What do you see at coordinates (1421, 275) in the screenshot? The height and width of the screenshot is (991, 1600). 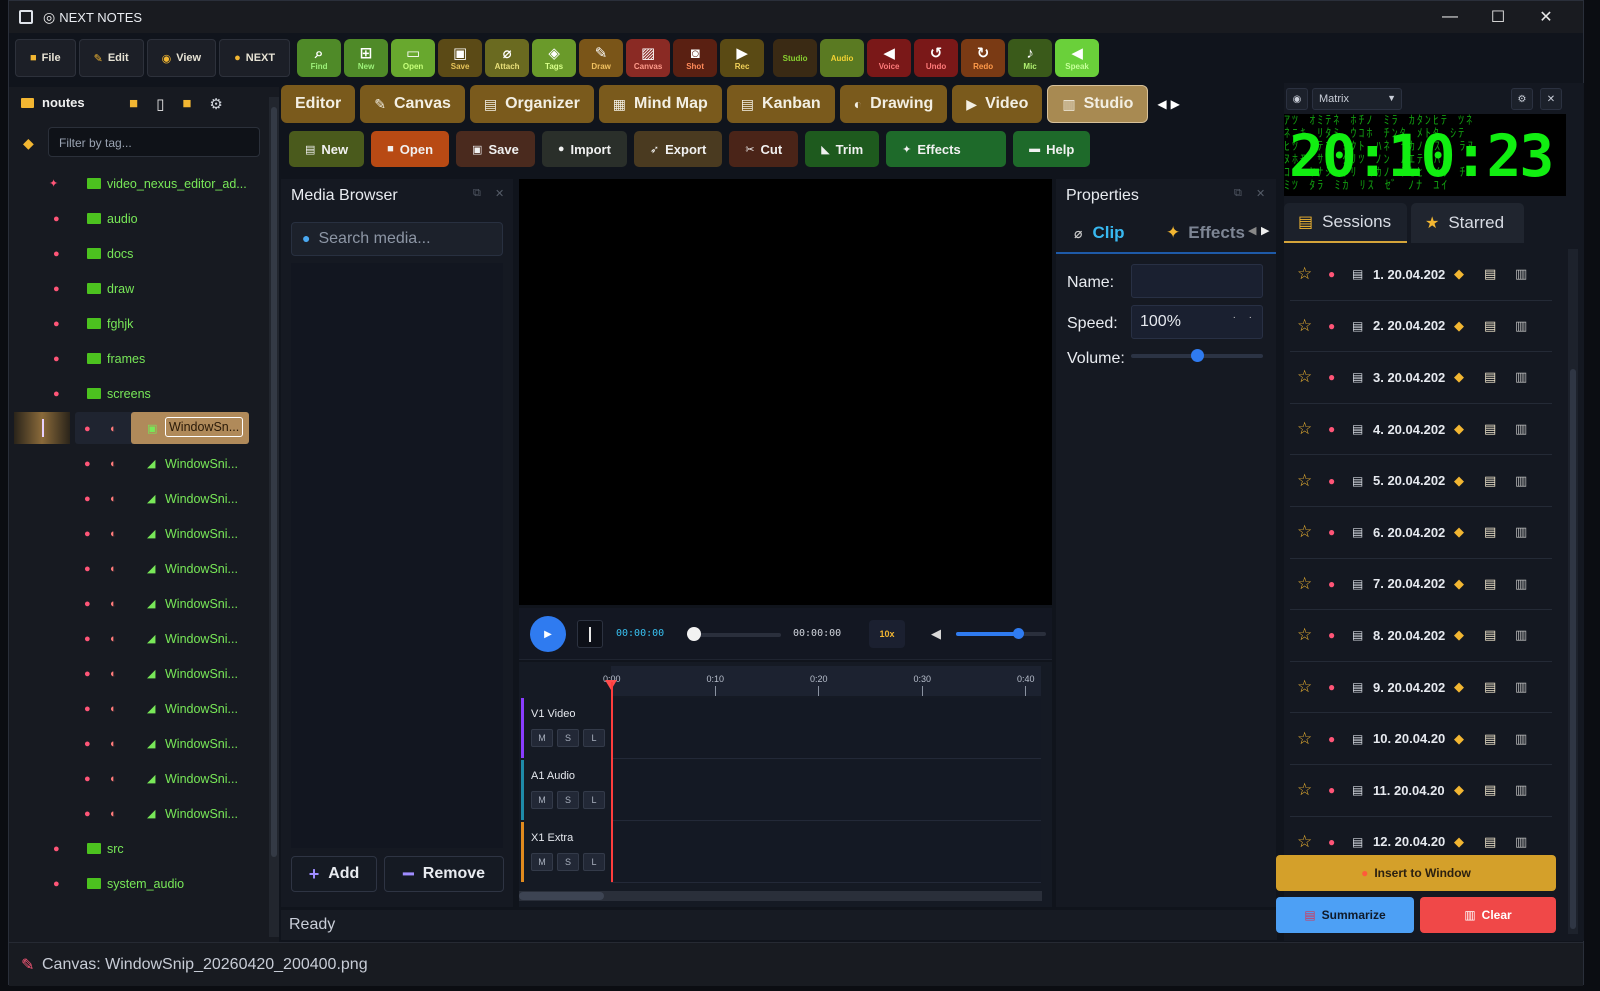 I see `session-row: ☆ ● ▤ 1. 20.04.202 ◆ ▤ ▥` at bounding box center [1421, 275].